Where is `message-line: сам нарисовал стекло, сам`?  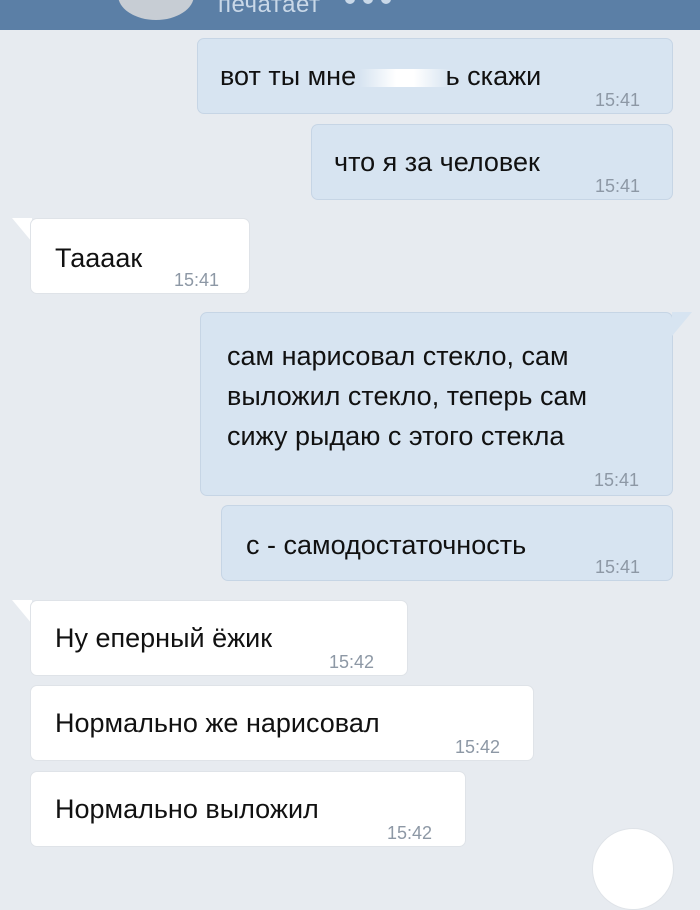
message-line: сам нарисовал стекло, сам is located at coordinates (398, 356).